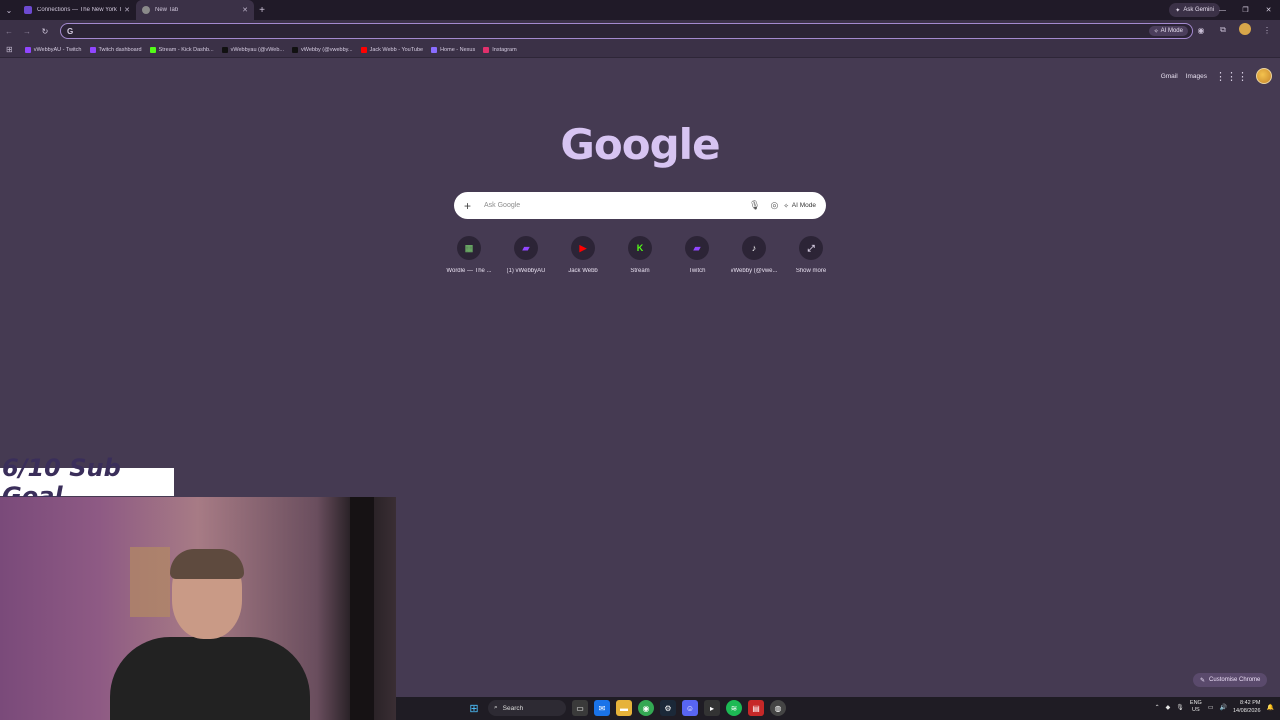  What do you see at coordinates (1223, 30) in the screenshot?
I see `extensions-icon: ⧉` at bounding box center [1223, 30].